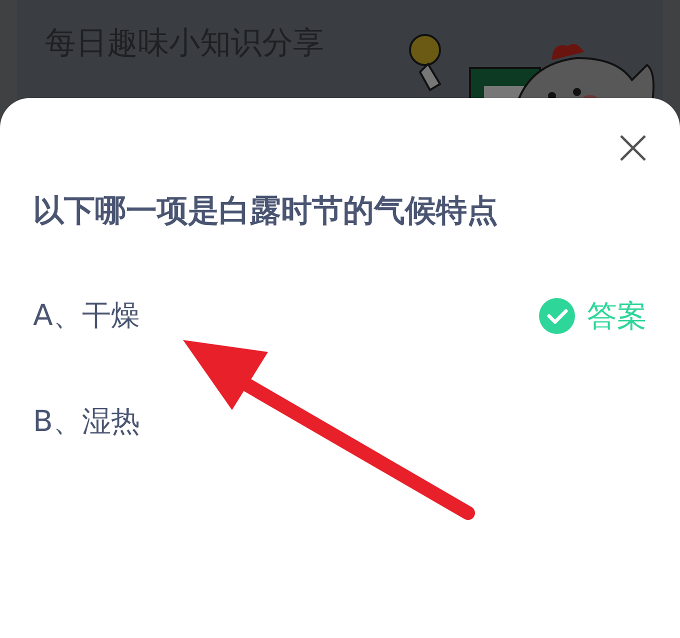 This screenshot has width=680, height=638. Describe the element at coordinates (86, 316) in the screenshot. I see `option-text: A、干燥` at that location.